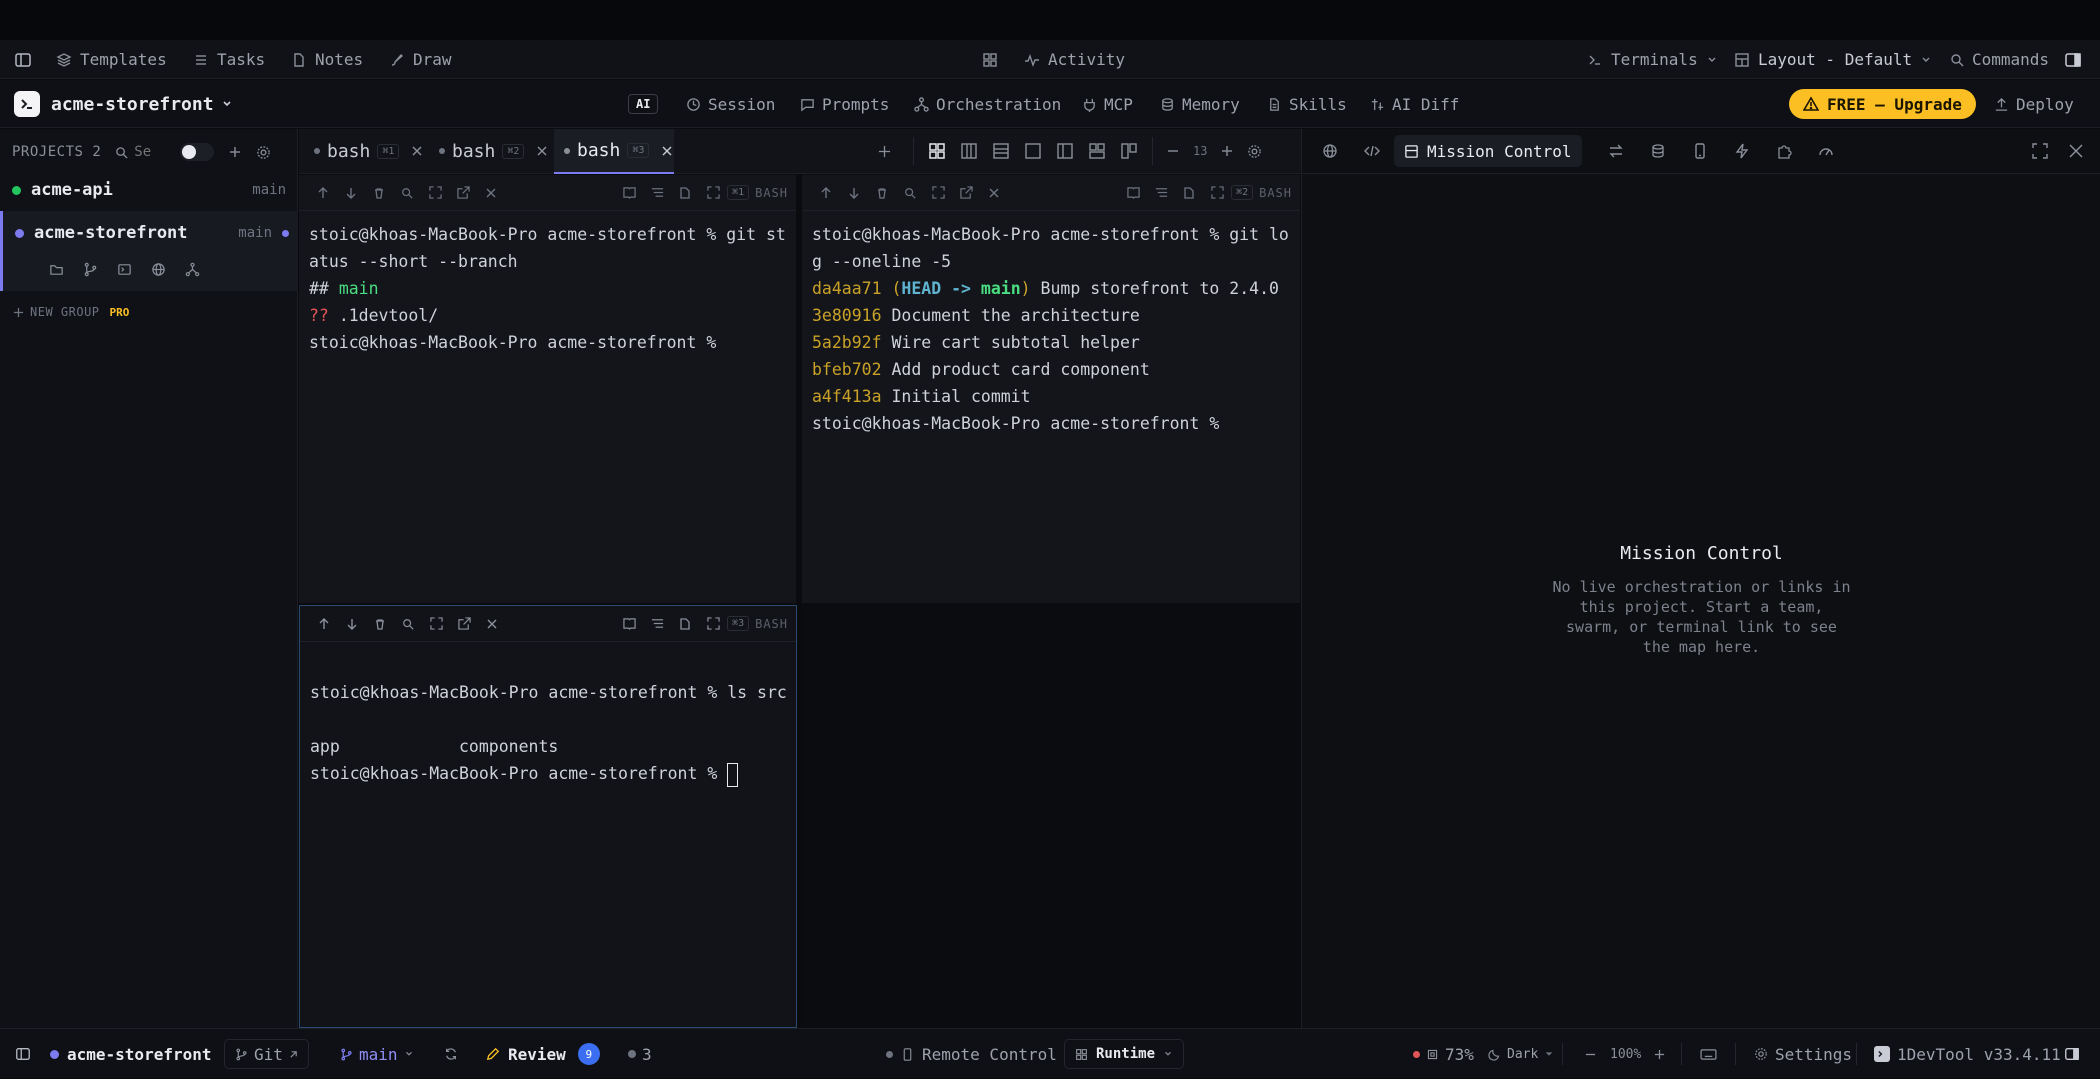  Describe the element at coordinates (1658, 151) in the screenshot. I see `database-icon` at that location.